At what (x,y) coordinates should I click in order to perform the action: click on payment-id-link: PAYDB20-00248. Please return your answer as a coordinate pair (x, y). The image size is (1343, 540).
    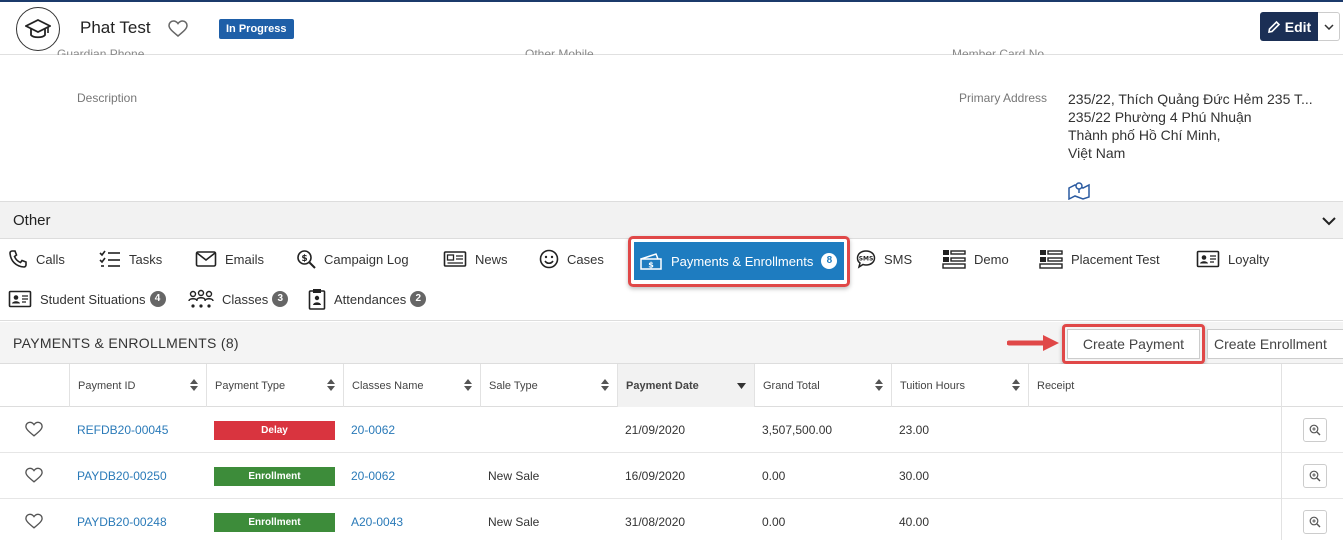
    Looking at the image, I should click on (122, 519).